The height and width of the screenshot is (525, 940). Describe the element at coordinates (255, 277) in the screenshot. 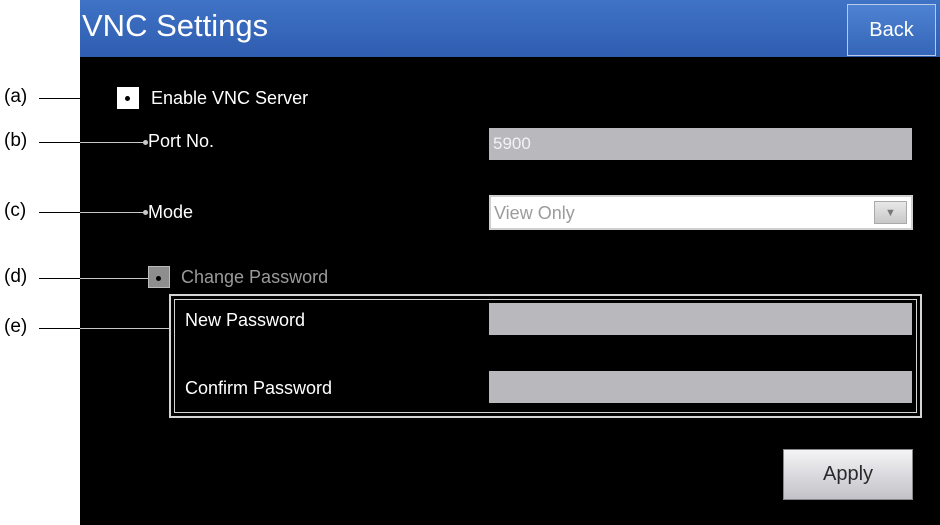

I see `change-password-label: Change Password` at that location.